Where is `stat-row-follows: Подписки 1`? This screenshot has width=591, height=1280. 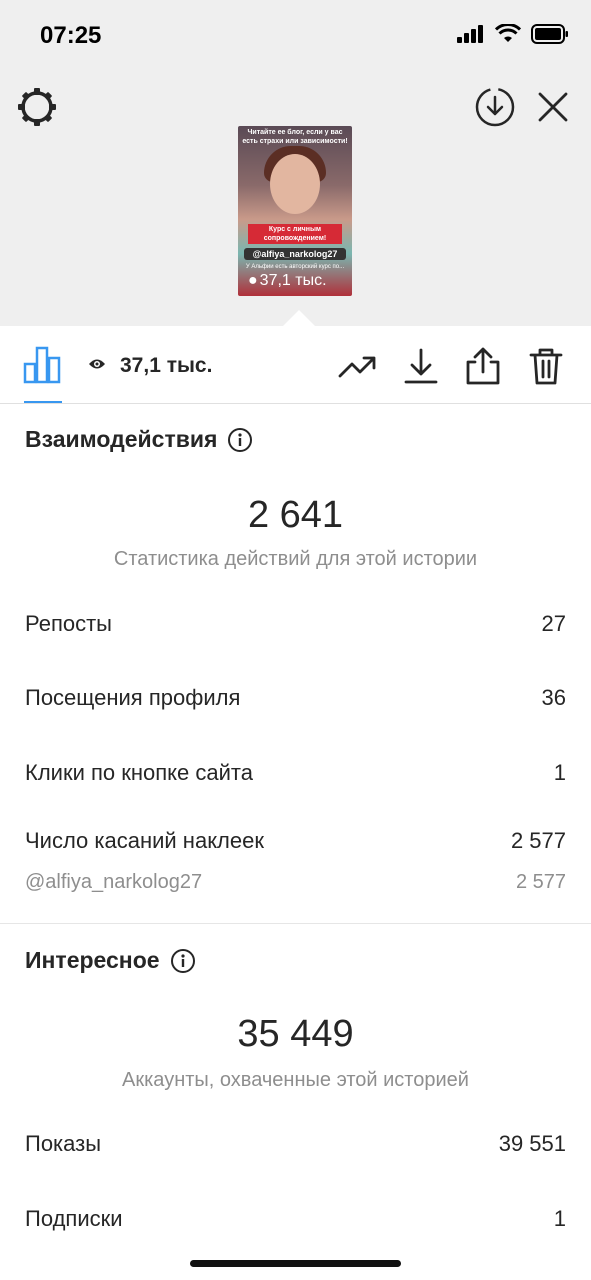 stat-row-follows: Подписки 1 is located at coordinates (295, 1219).